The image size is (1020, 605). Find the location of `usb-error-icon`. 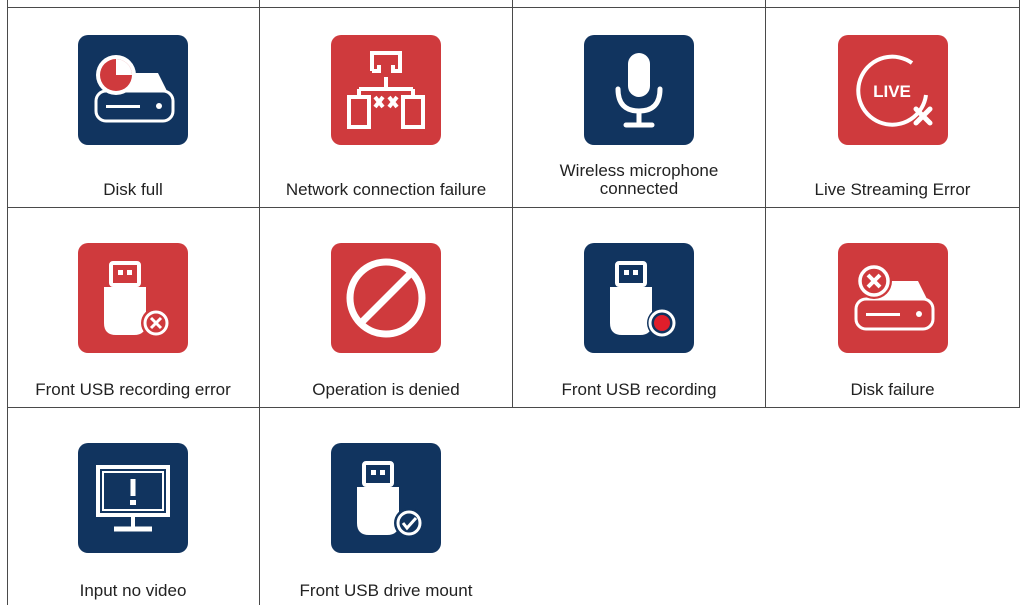

usb-error-icon is located at coordinates (133, 298).